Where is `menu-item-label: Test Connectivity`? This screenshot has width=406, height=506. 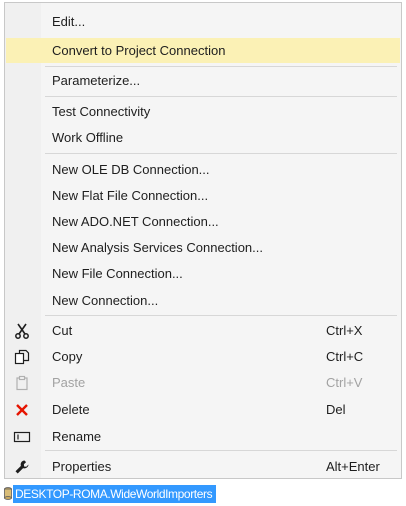 menu-item-label: Test Connectivity is located at coordinates (101, 111).